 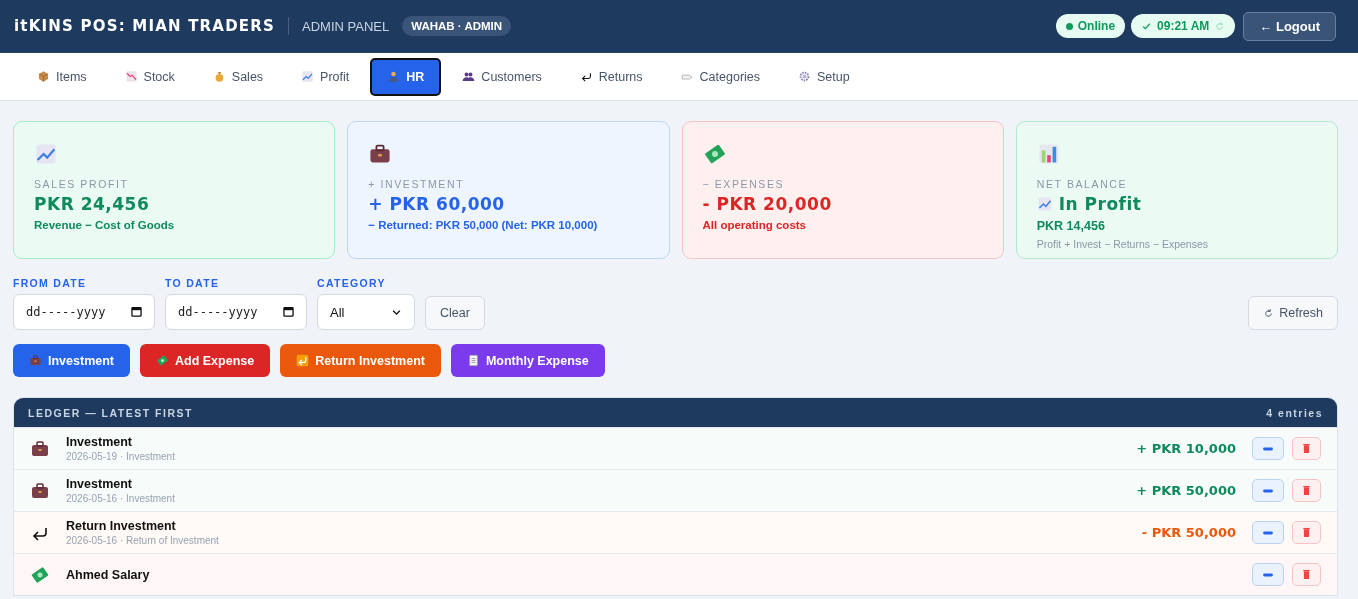 What do you see at coordinates (805, 76) in the screenshot?
I see `gear-icon` at bounding box center [805, 76].